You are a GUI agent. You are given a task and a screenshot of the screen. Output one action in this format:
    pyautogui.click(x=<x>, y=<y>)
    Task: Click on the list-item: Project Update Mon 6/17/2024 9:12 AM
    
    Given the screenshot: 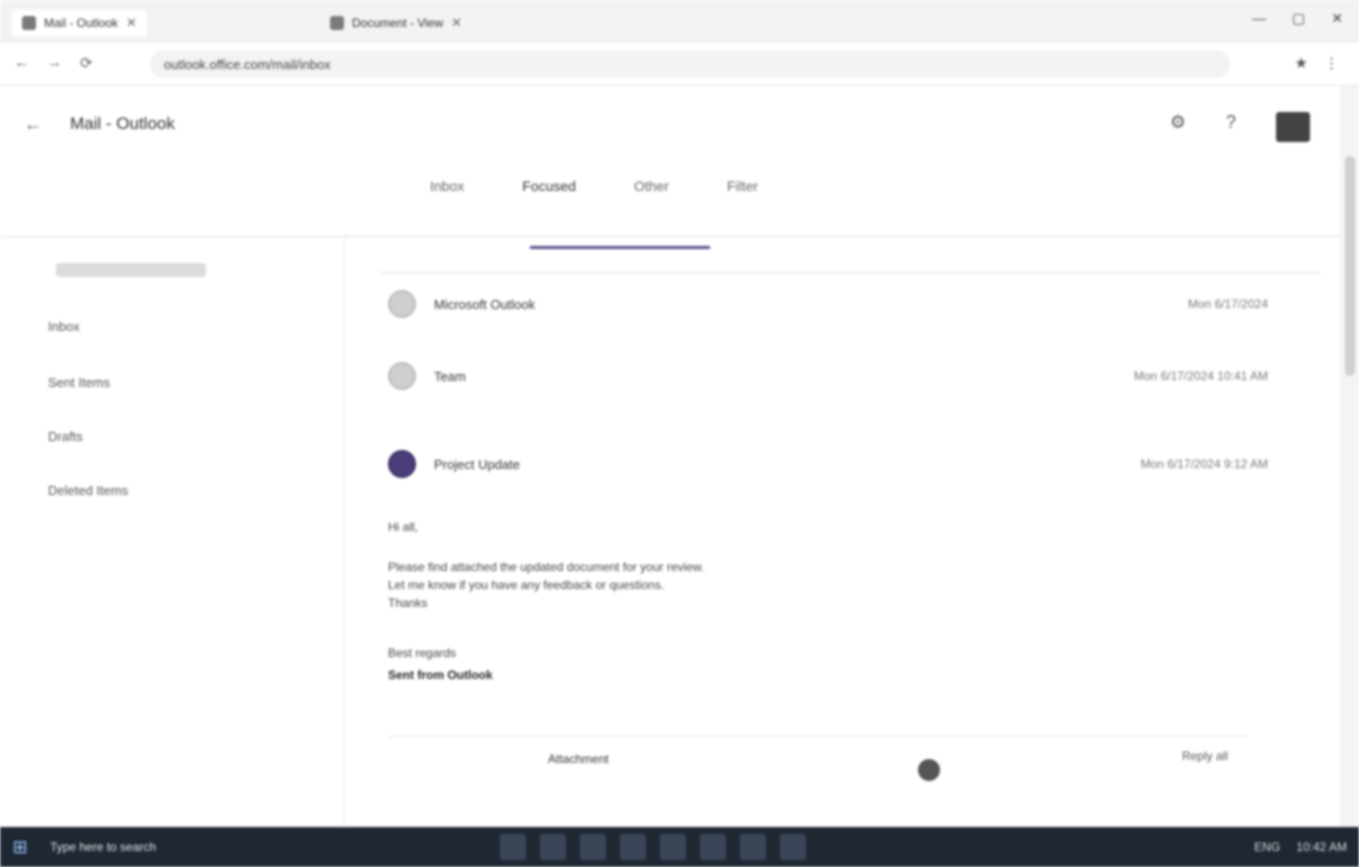 What is the action you would take?
    pyautogui.click(x=828, y=464)
    